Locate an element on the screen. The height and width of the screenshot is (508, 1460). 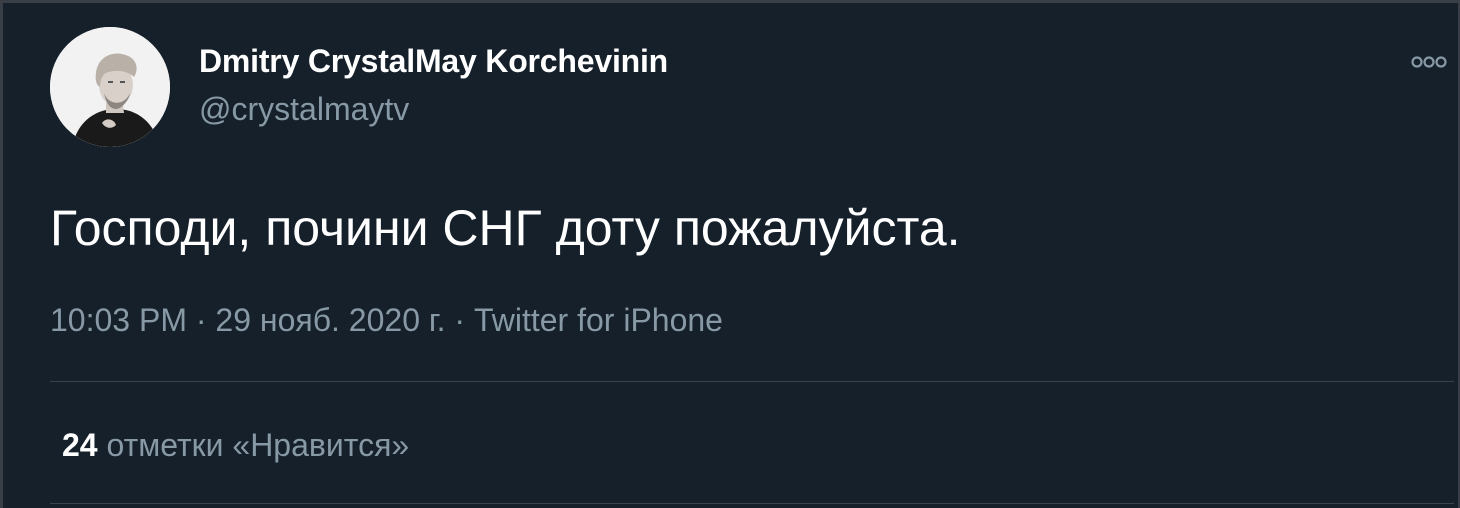
more-horizontal-icon is located at coordinates (1429, 62).